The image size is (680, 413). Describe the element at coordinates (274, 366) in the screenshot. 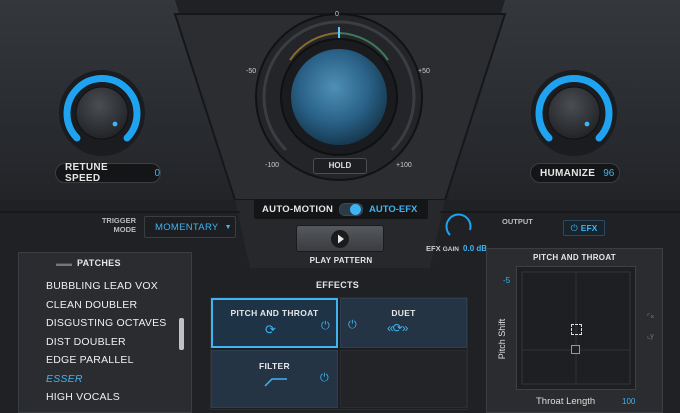

I see `filter-label: FILTER` at that location.